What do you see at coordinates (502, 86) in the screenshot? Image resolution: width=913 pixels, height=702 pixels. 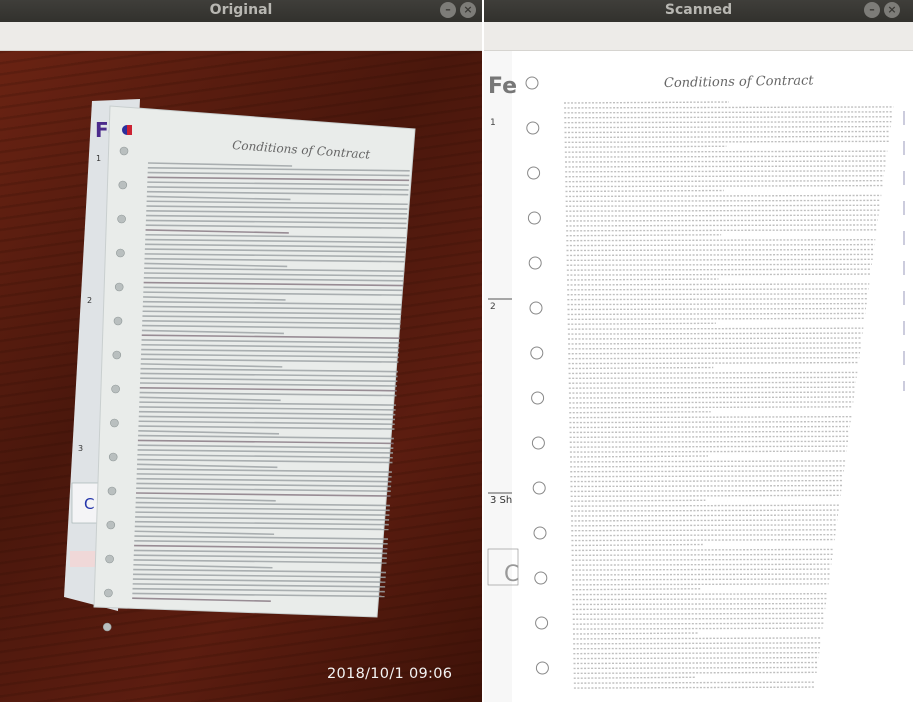 I see `scan-side-logo: Fe` at bounding box center [502, 86].